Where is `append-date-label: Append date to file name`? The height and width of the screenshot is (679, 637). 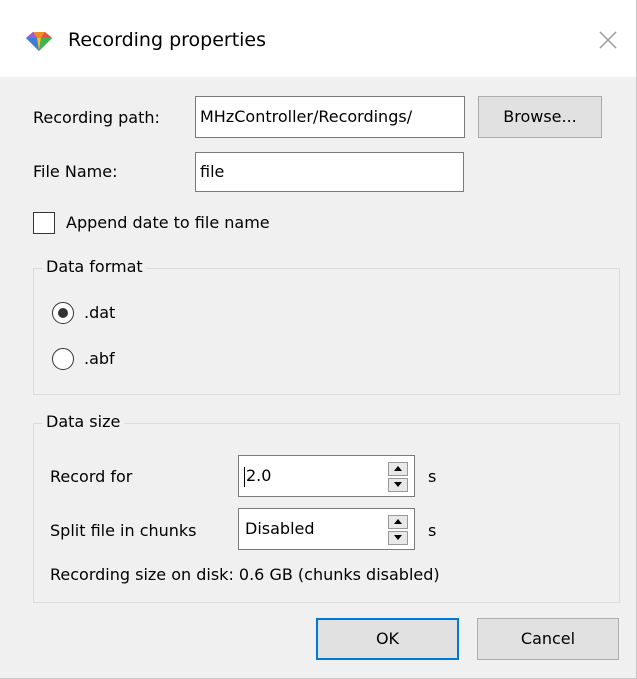 append-date-label: Append date to file name is located at coordinates (168, 222).